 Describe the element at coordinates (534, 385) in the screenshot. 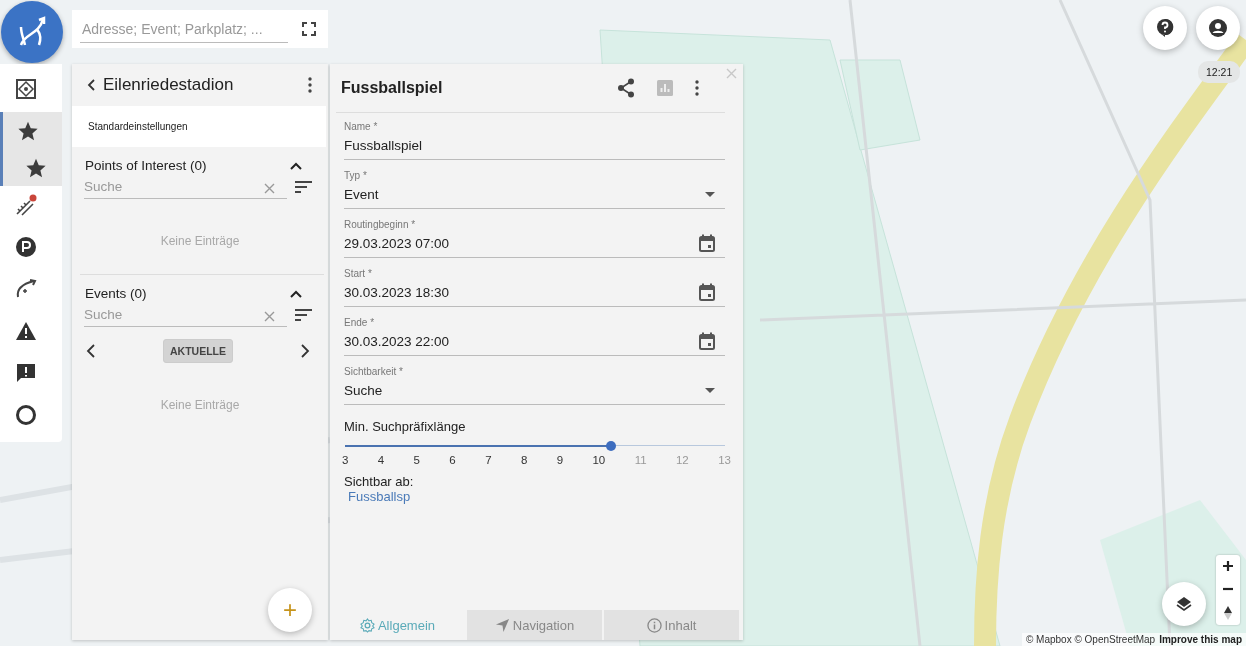

I see `form-field: Sichtbarkeit * Suche` at that location.